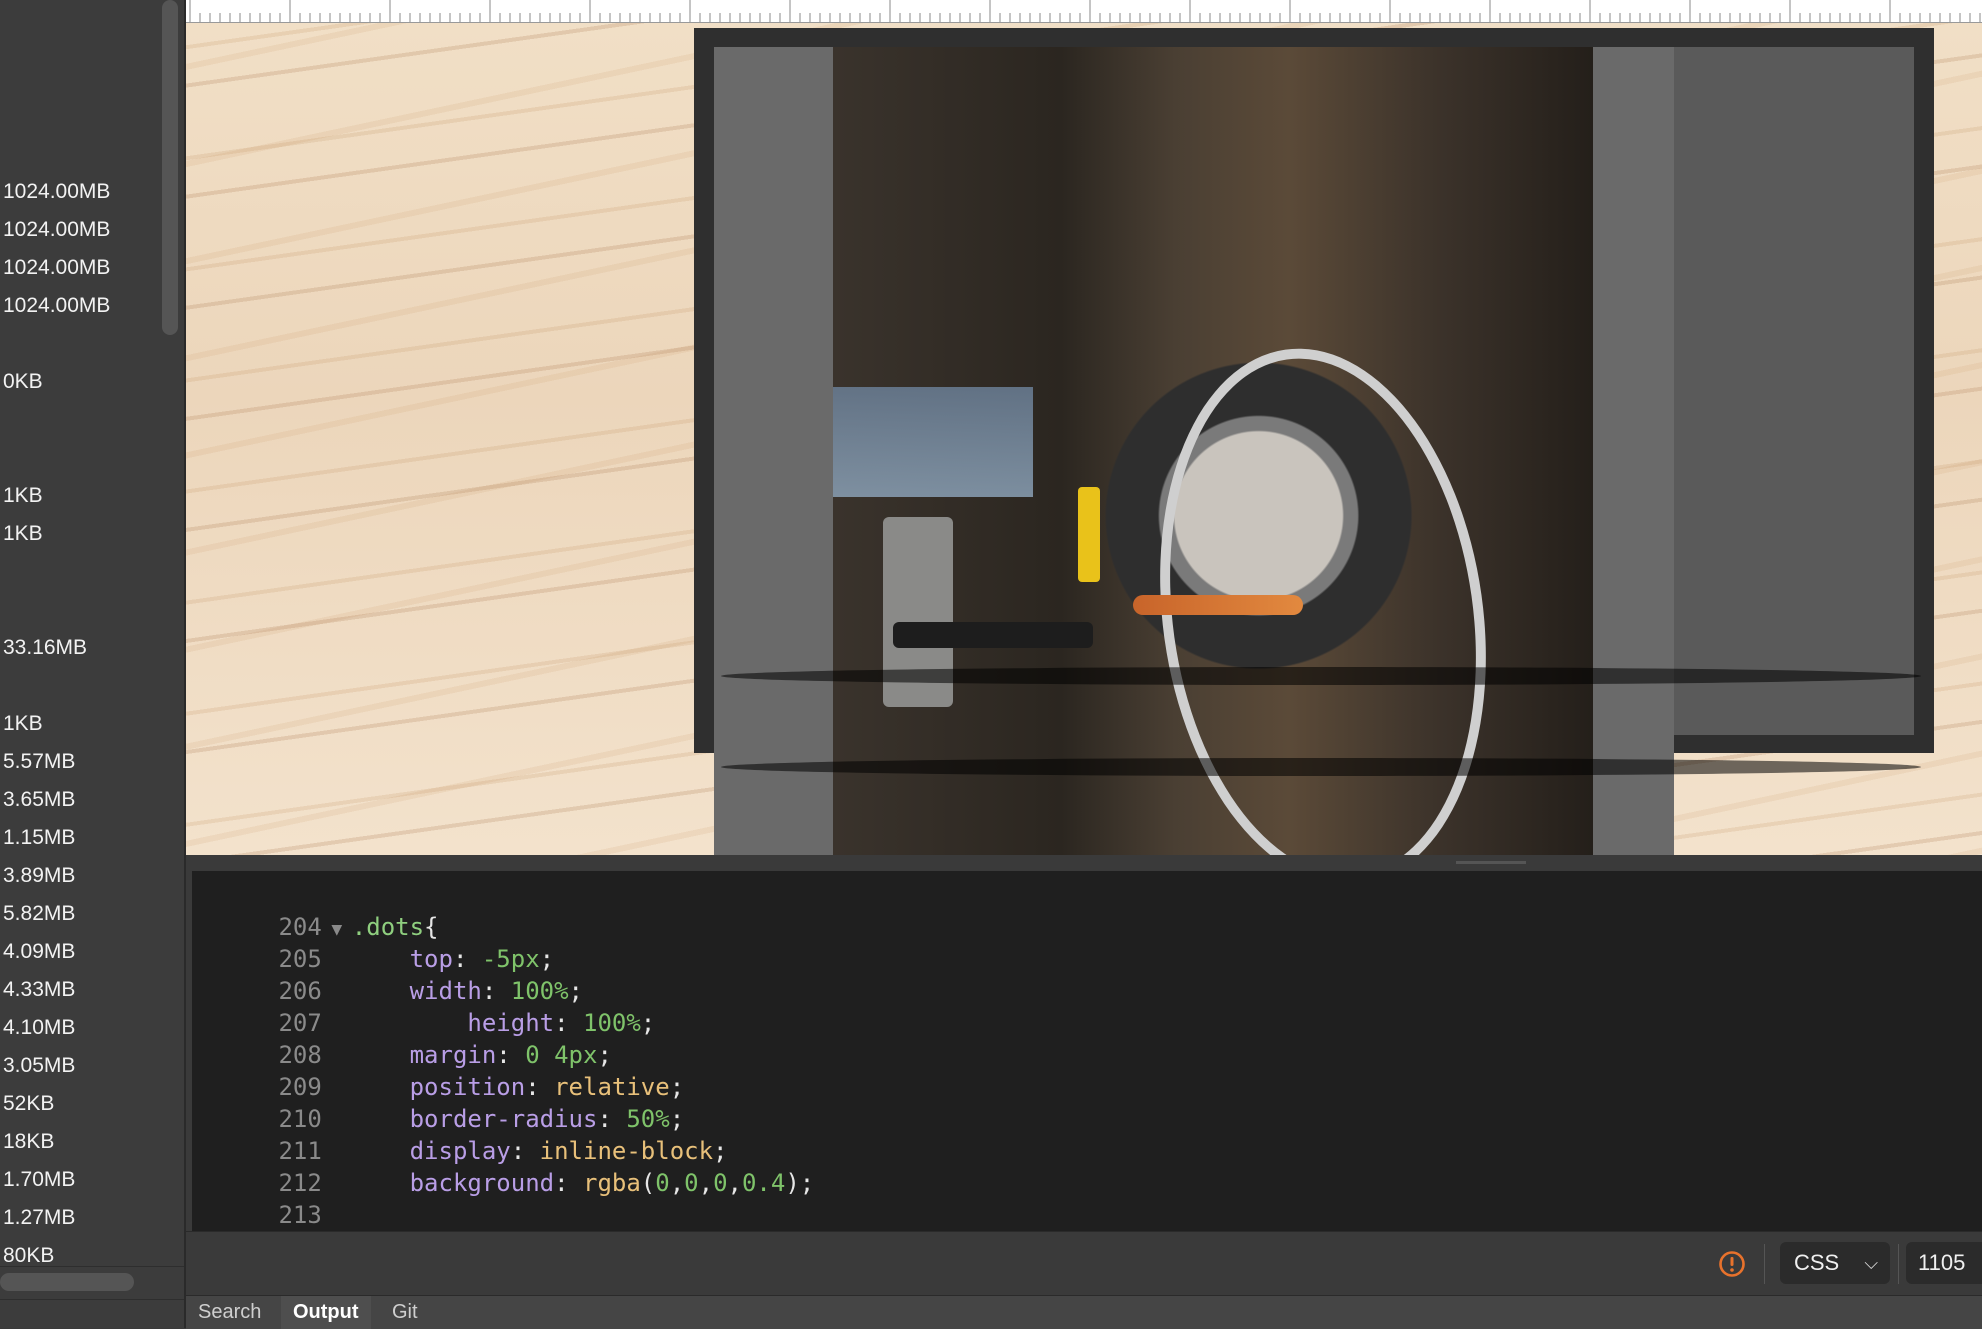  What do you see at coordinates (39, 951) in the screenshot?
I see `file-size: 4.09MB` at bounding box center [39, 951].